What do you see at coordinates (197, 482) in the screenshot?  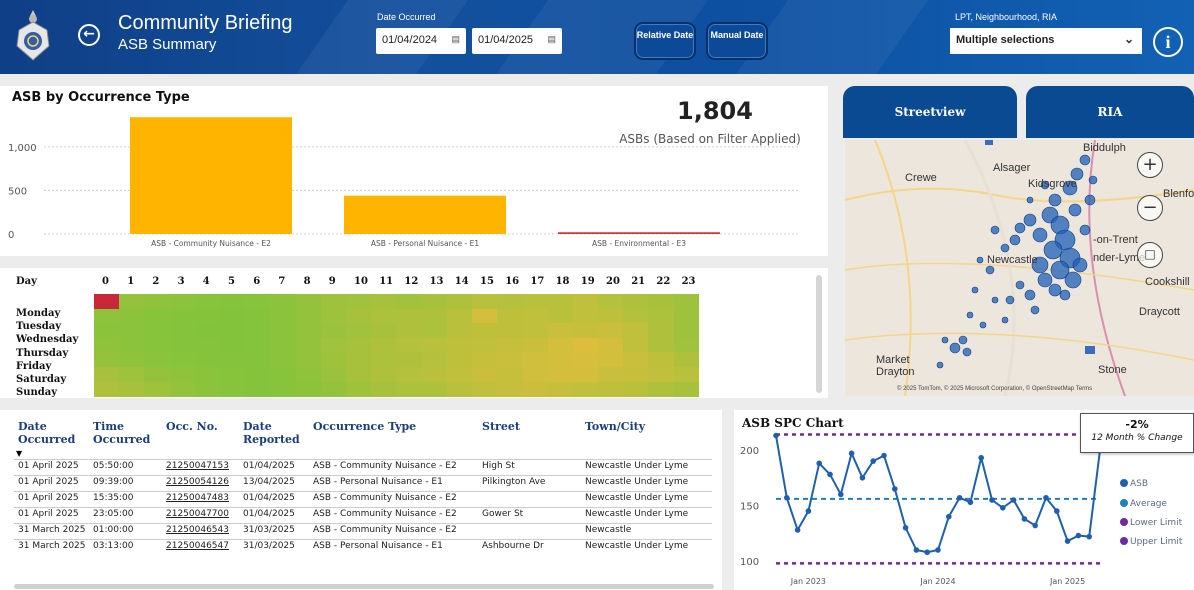 I see `occurrence-number-link: 21250054126` at bounding box center [197, 482].